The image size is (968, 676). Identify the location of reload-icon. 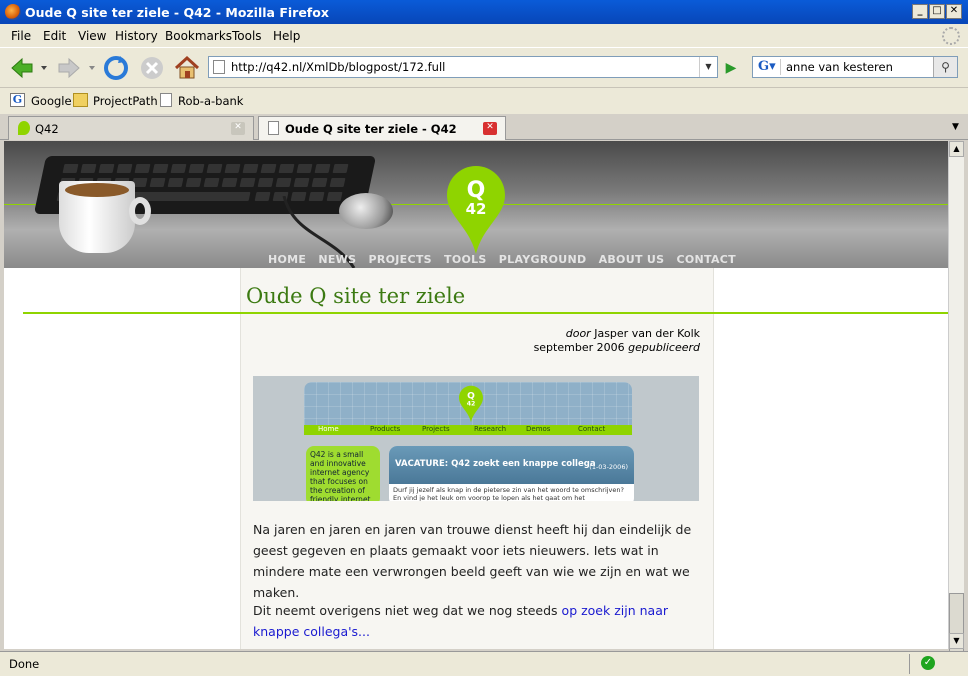
(116, 68).